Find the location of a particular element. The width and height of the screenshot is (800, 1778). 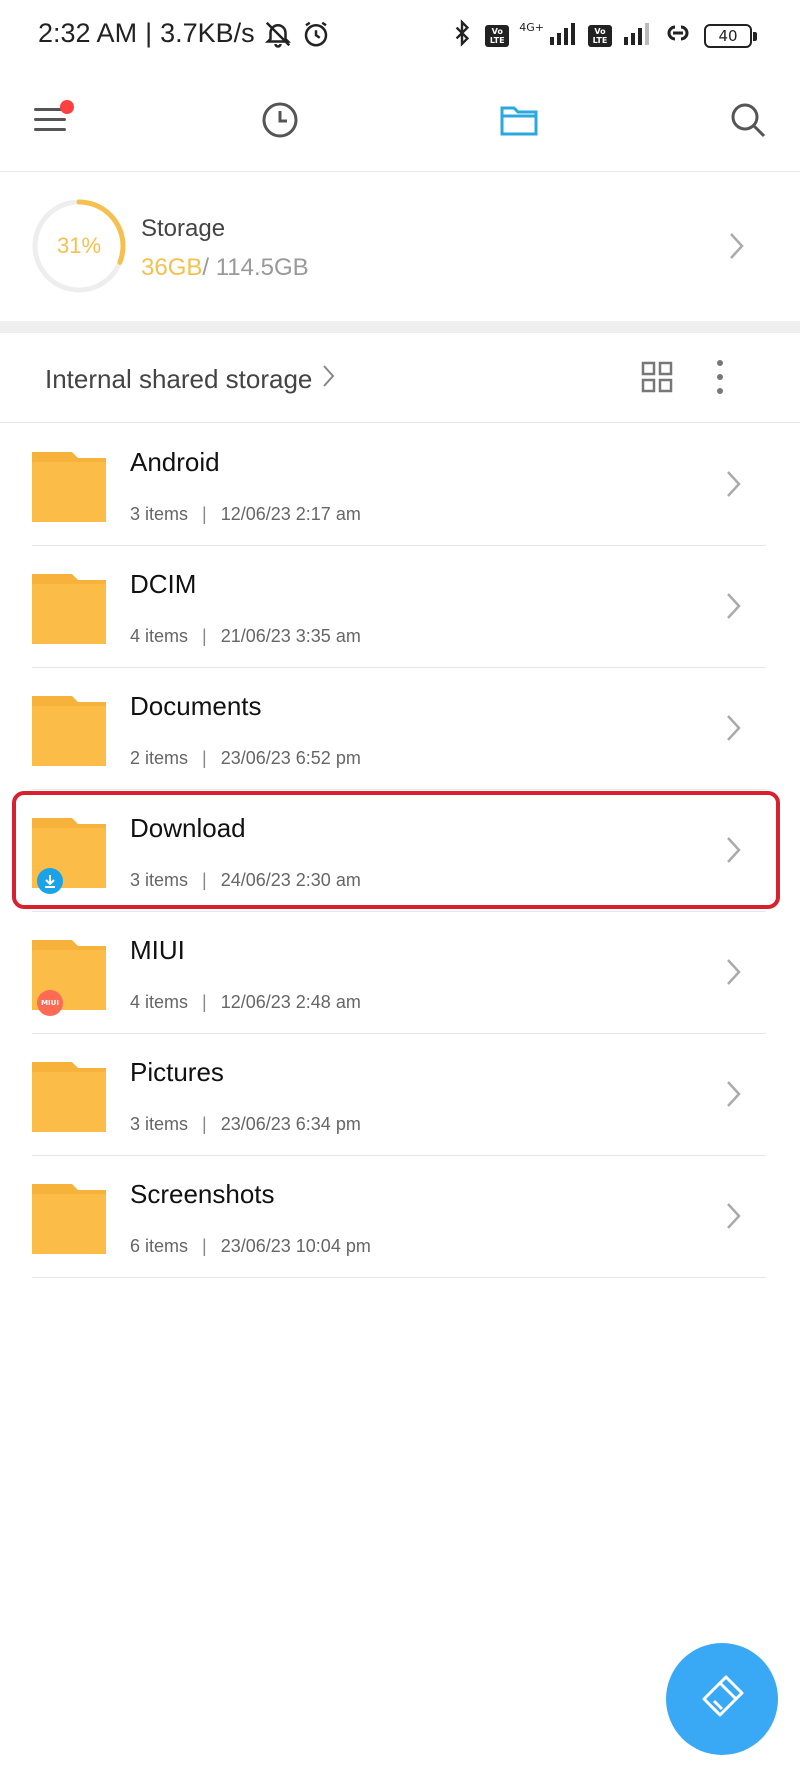

path-bar: Internal shared storage is located at coordinates (400, 378).